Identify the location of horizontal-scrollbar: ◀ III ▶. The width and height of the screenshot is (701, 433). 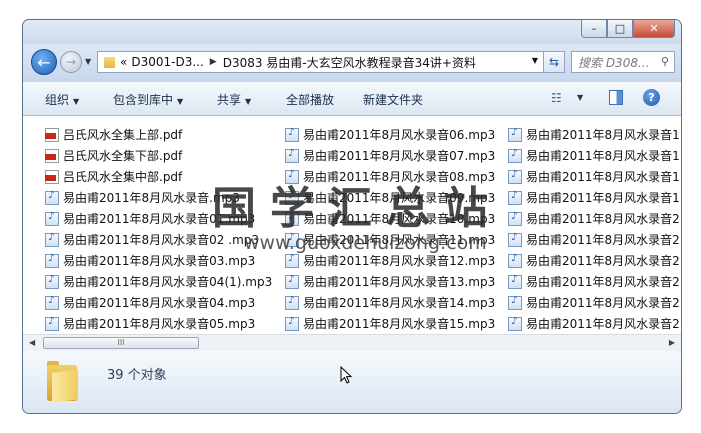
(352, 343).